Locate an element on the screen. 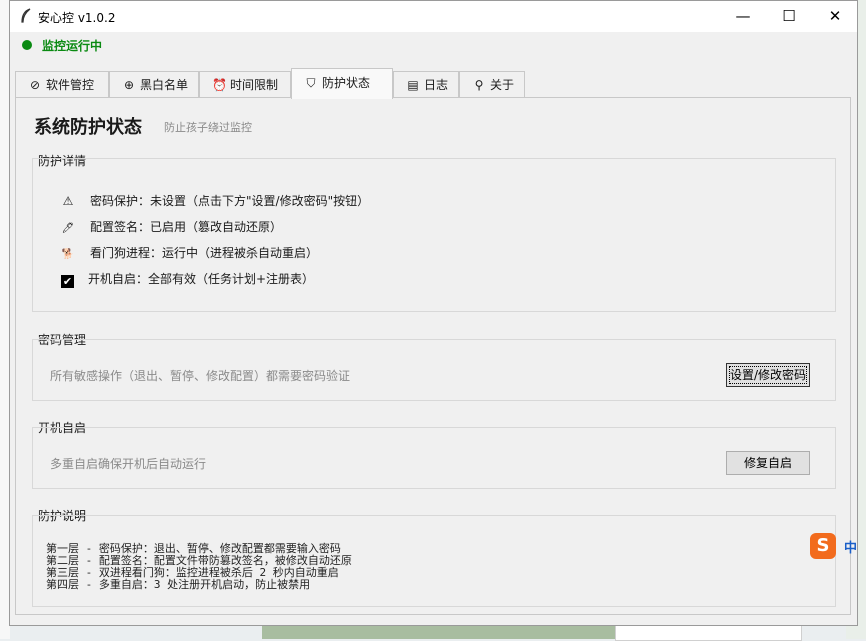 The width and height of the screenshot is (866, 641). tab-label: 防护状态 is located at coordinates (346, 83).